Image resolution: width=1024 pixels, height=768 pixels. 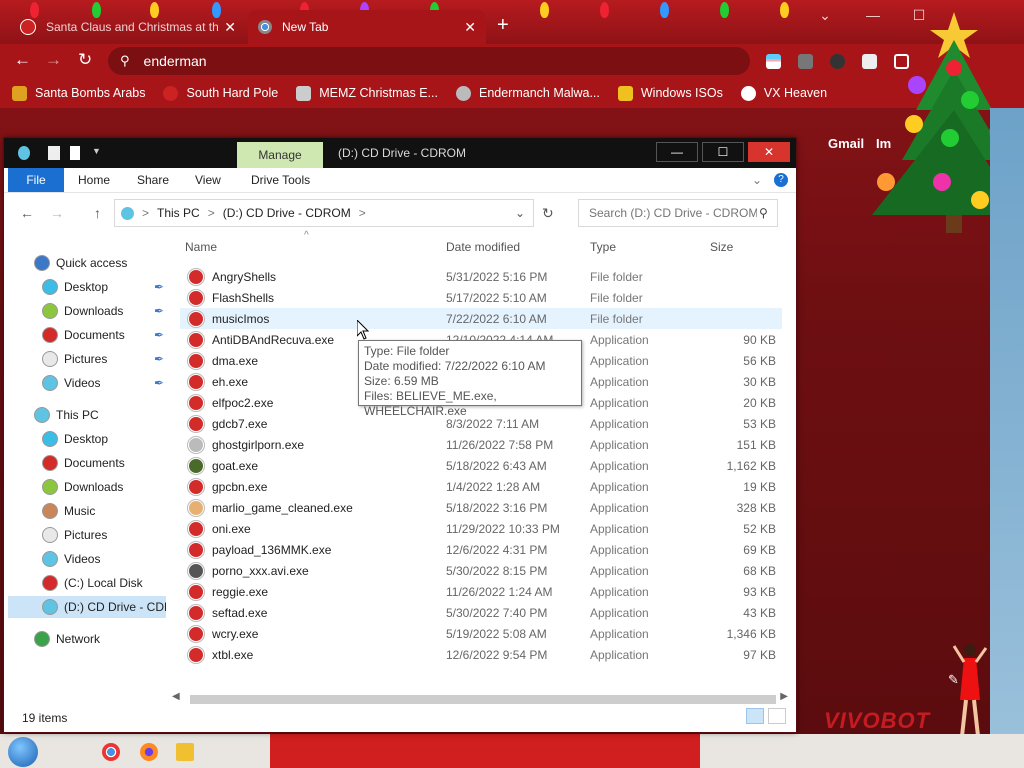 What do you see at coordinates (65, 487) in the screenshot?
I see `sidebar-item: Downloads` at bounding box center [65, 487].